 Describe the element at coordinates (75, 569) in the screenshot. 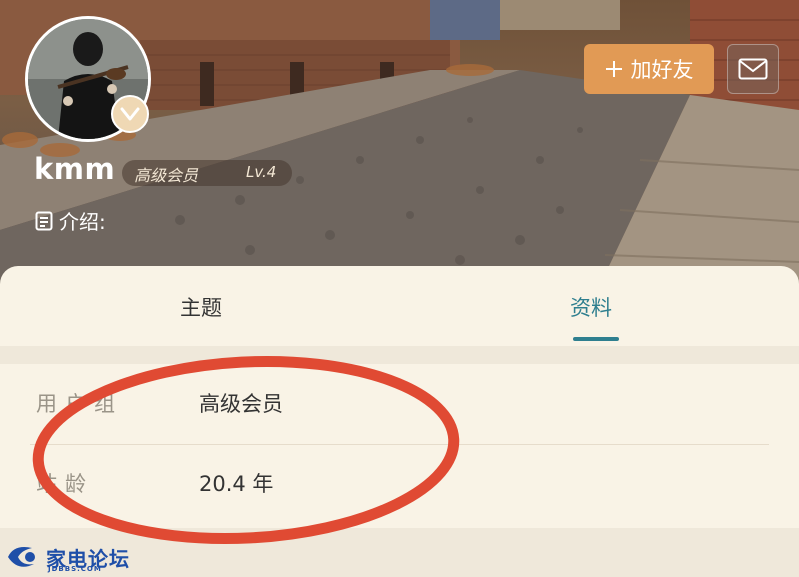

I see `watermark-domain: JDBBS.COM` at that location.